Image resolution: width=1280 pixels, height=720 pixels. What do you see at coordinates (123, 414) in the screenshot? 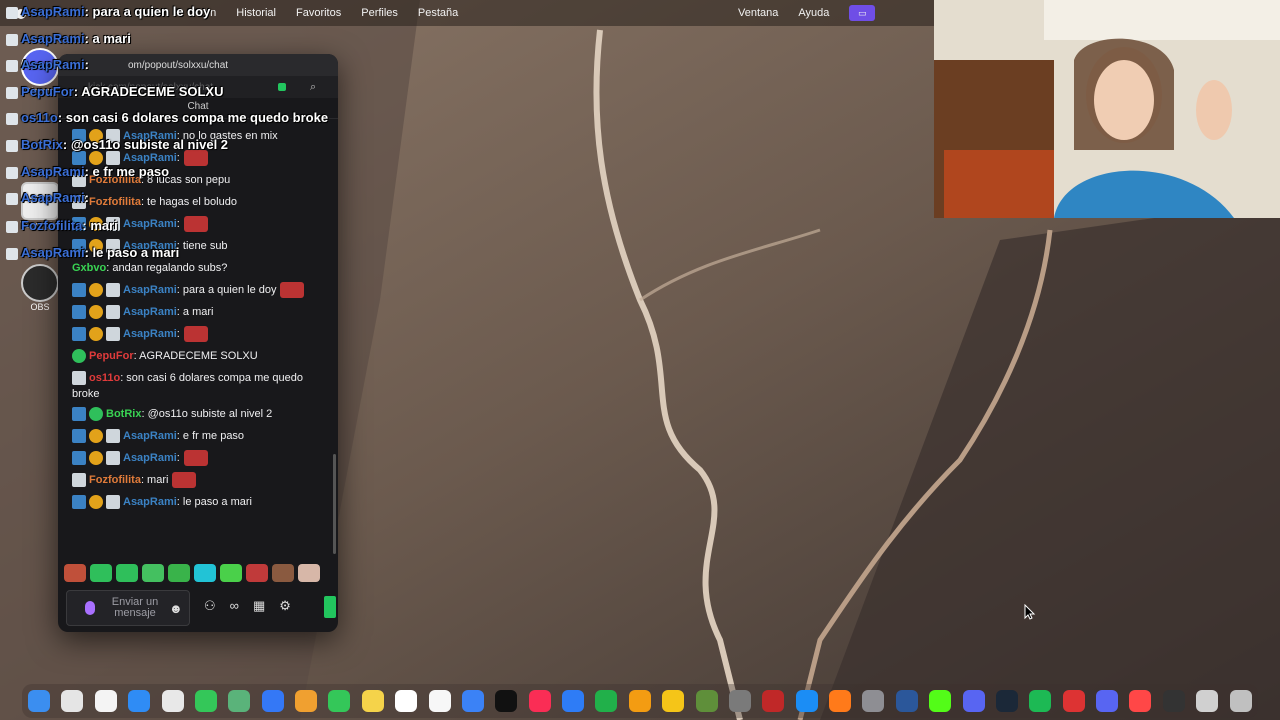
I see `chat-username: BotRix` at bounding box center [123, 414].